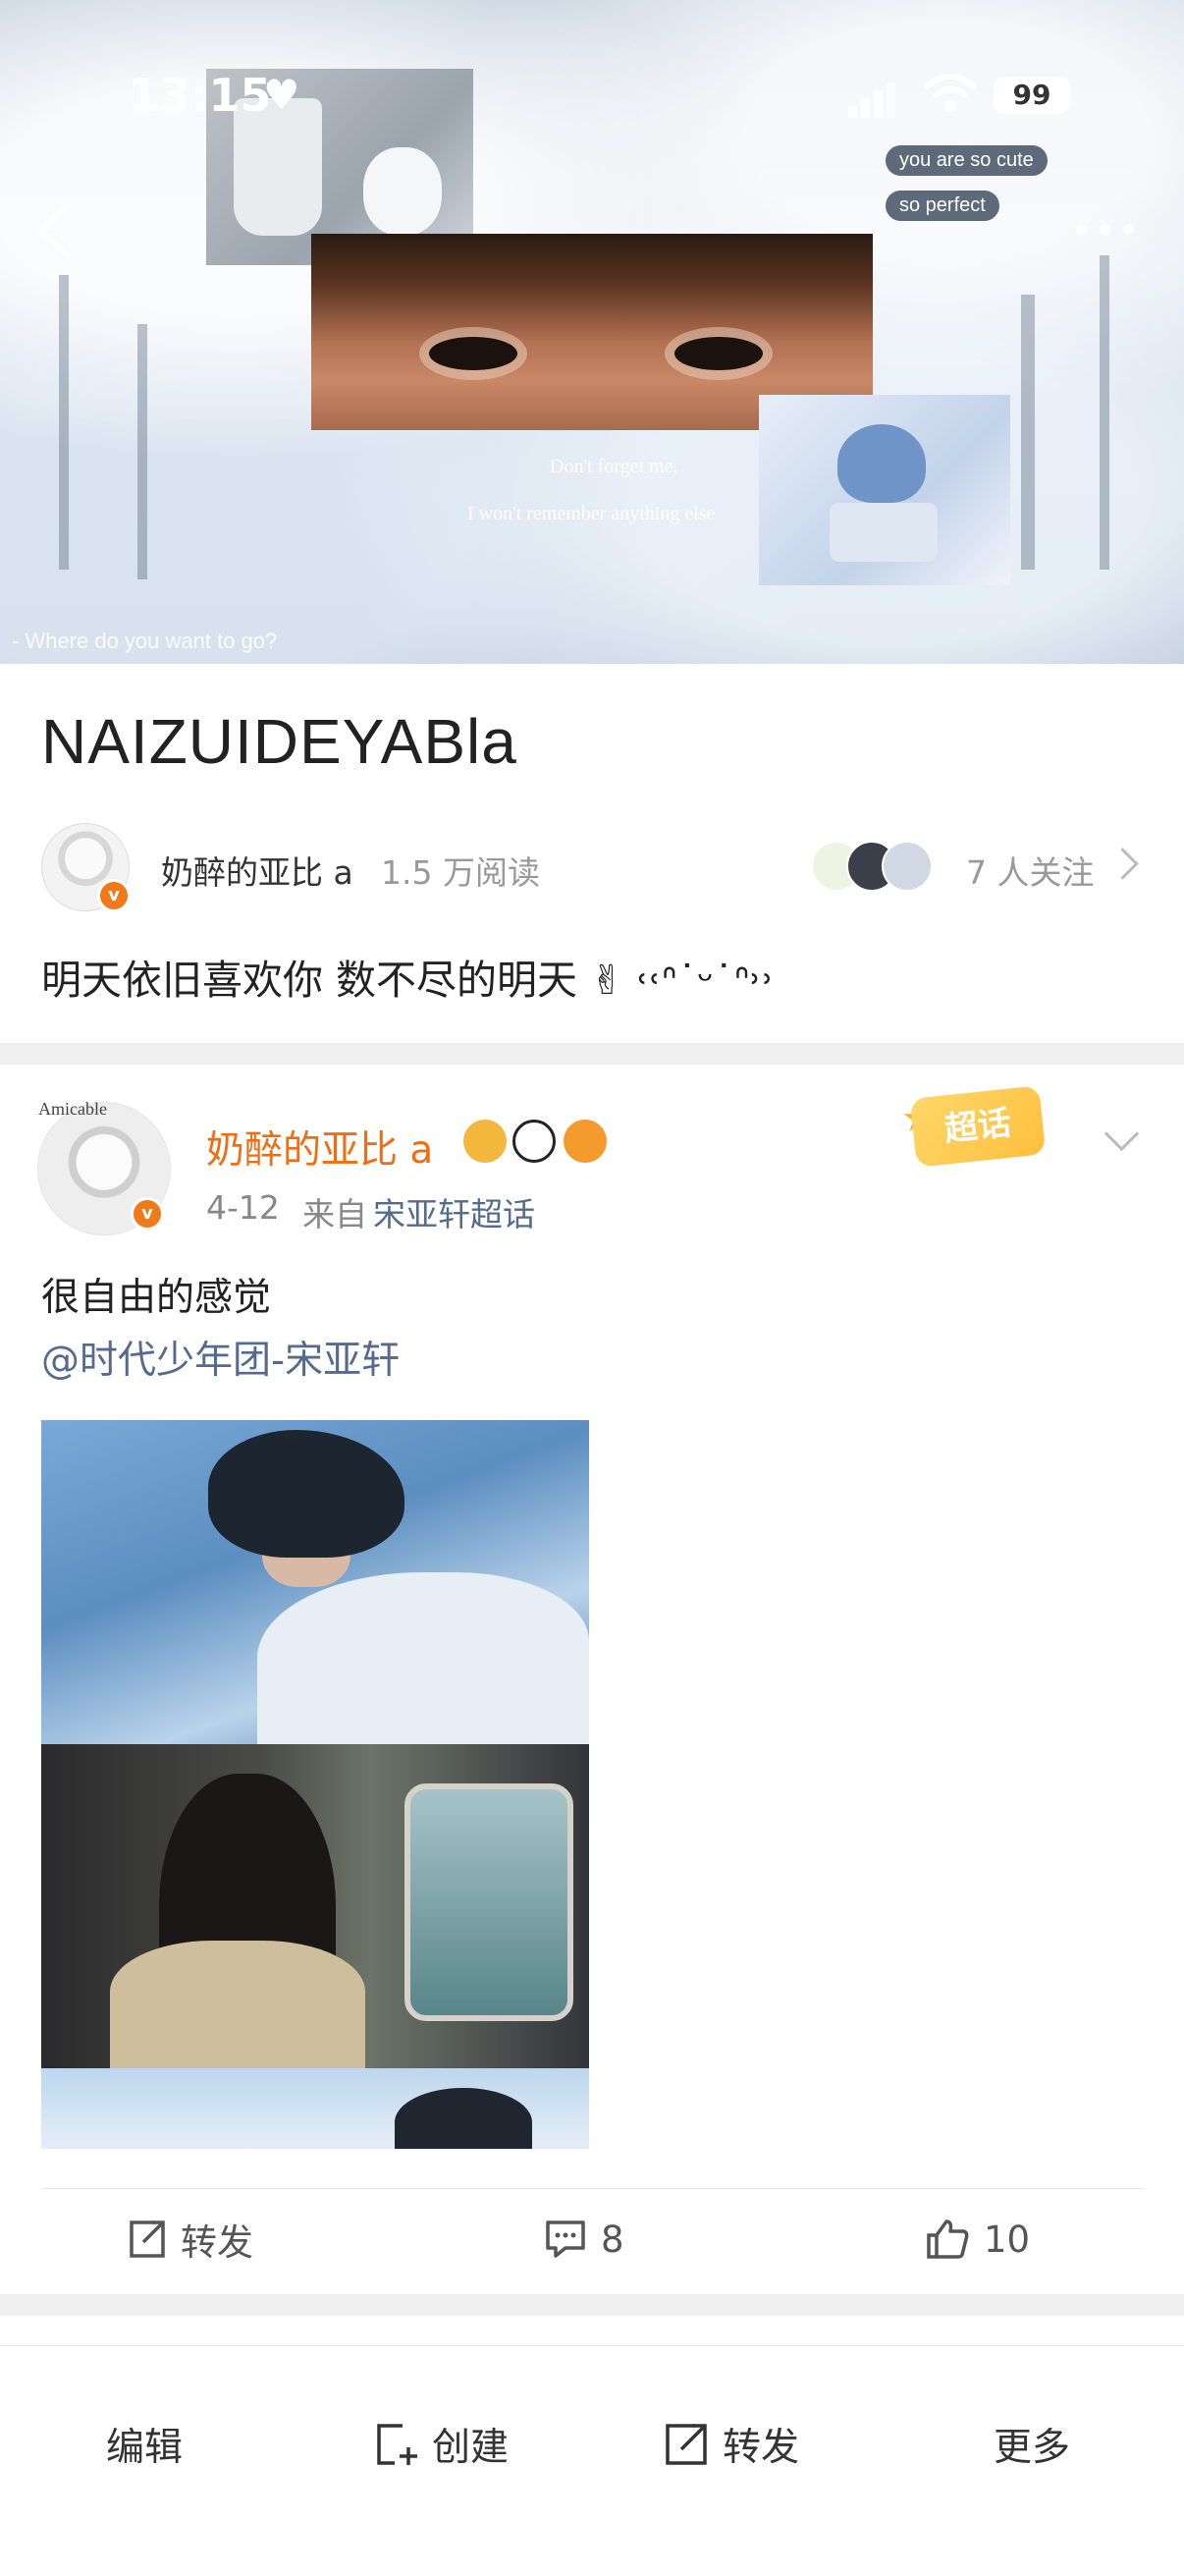  Describe the element at coordinates (762, 2448) in the screenshot. I see `repost-bottom-label: 转发` at that location.